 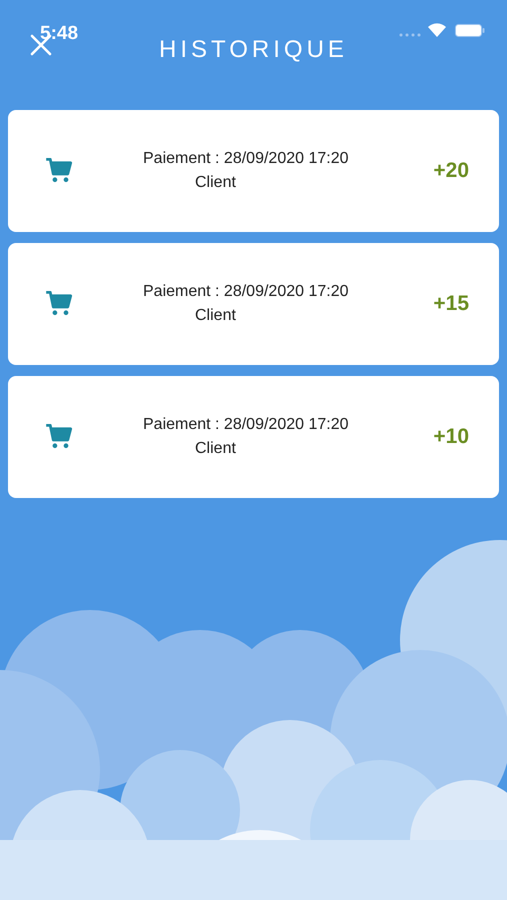 What do you see at coordinates (253, 50) in the screenshot?
I see `page-title: HISTORIQUE` at bounding box center [253, 50].